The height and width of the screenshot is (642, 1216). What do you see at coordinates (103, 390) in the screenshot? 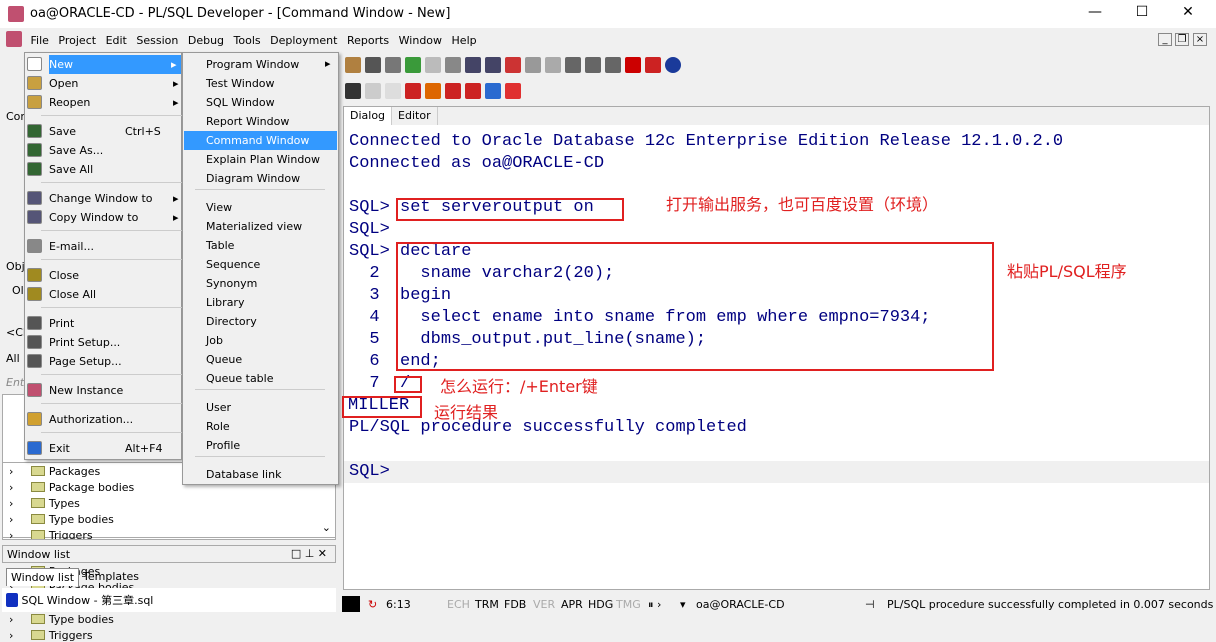
I see `file-menu-item-new-instance: New Instance` at bounding box center [103, 390].